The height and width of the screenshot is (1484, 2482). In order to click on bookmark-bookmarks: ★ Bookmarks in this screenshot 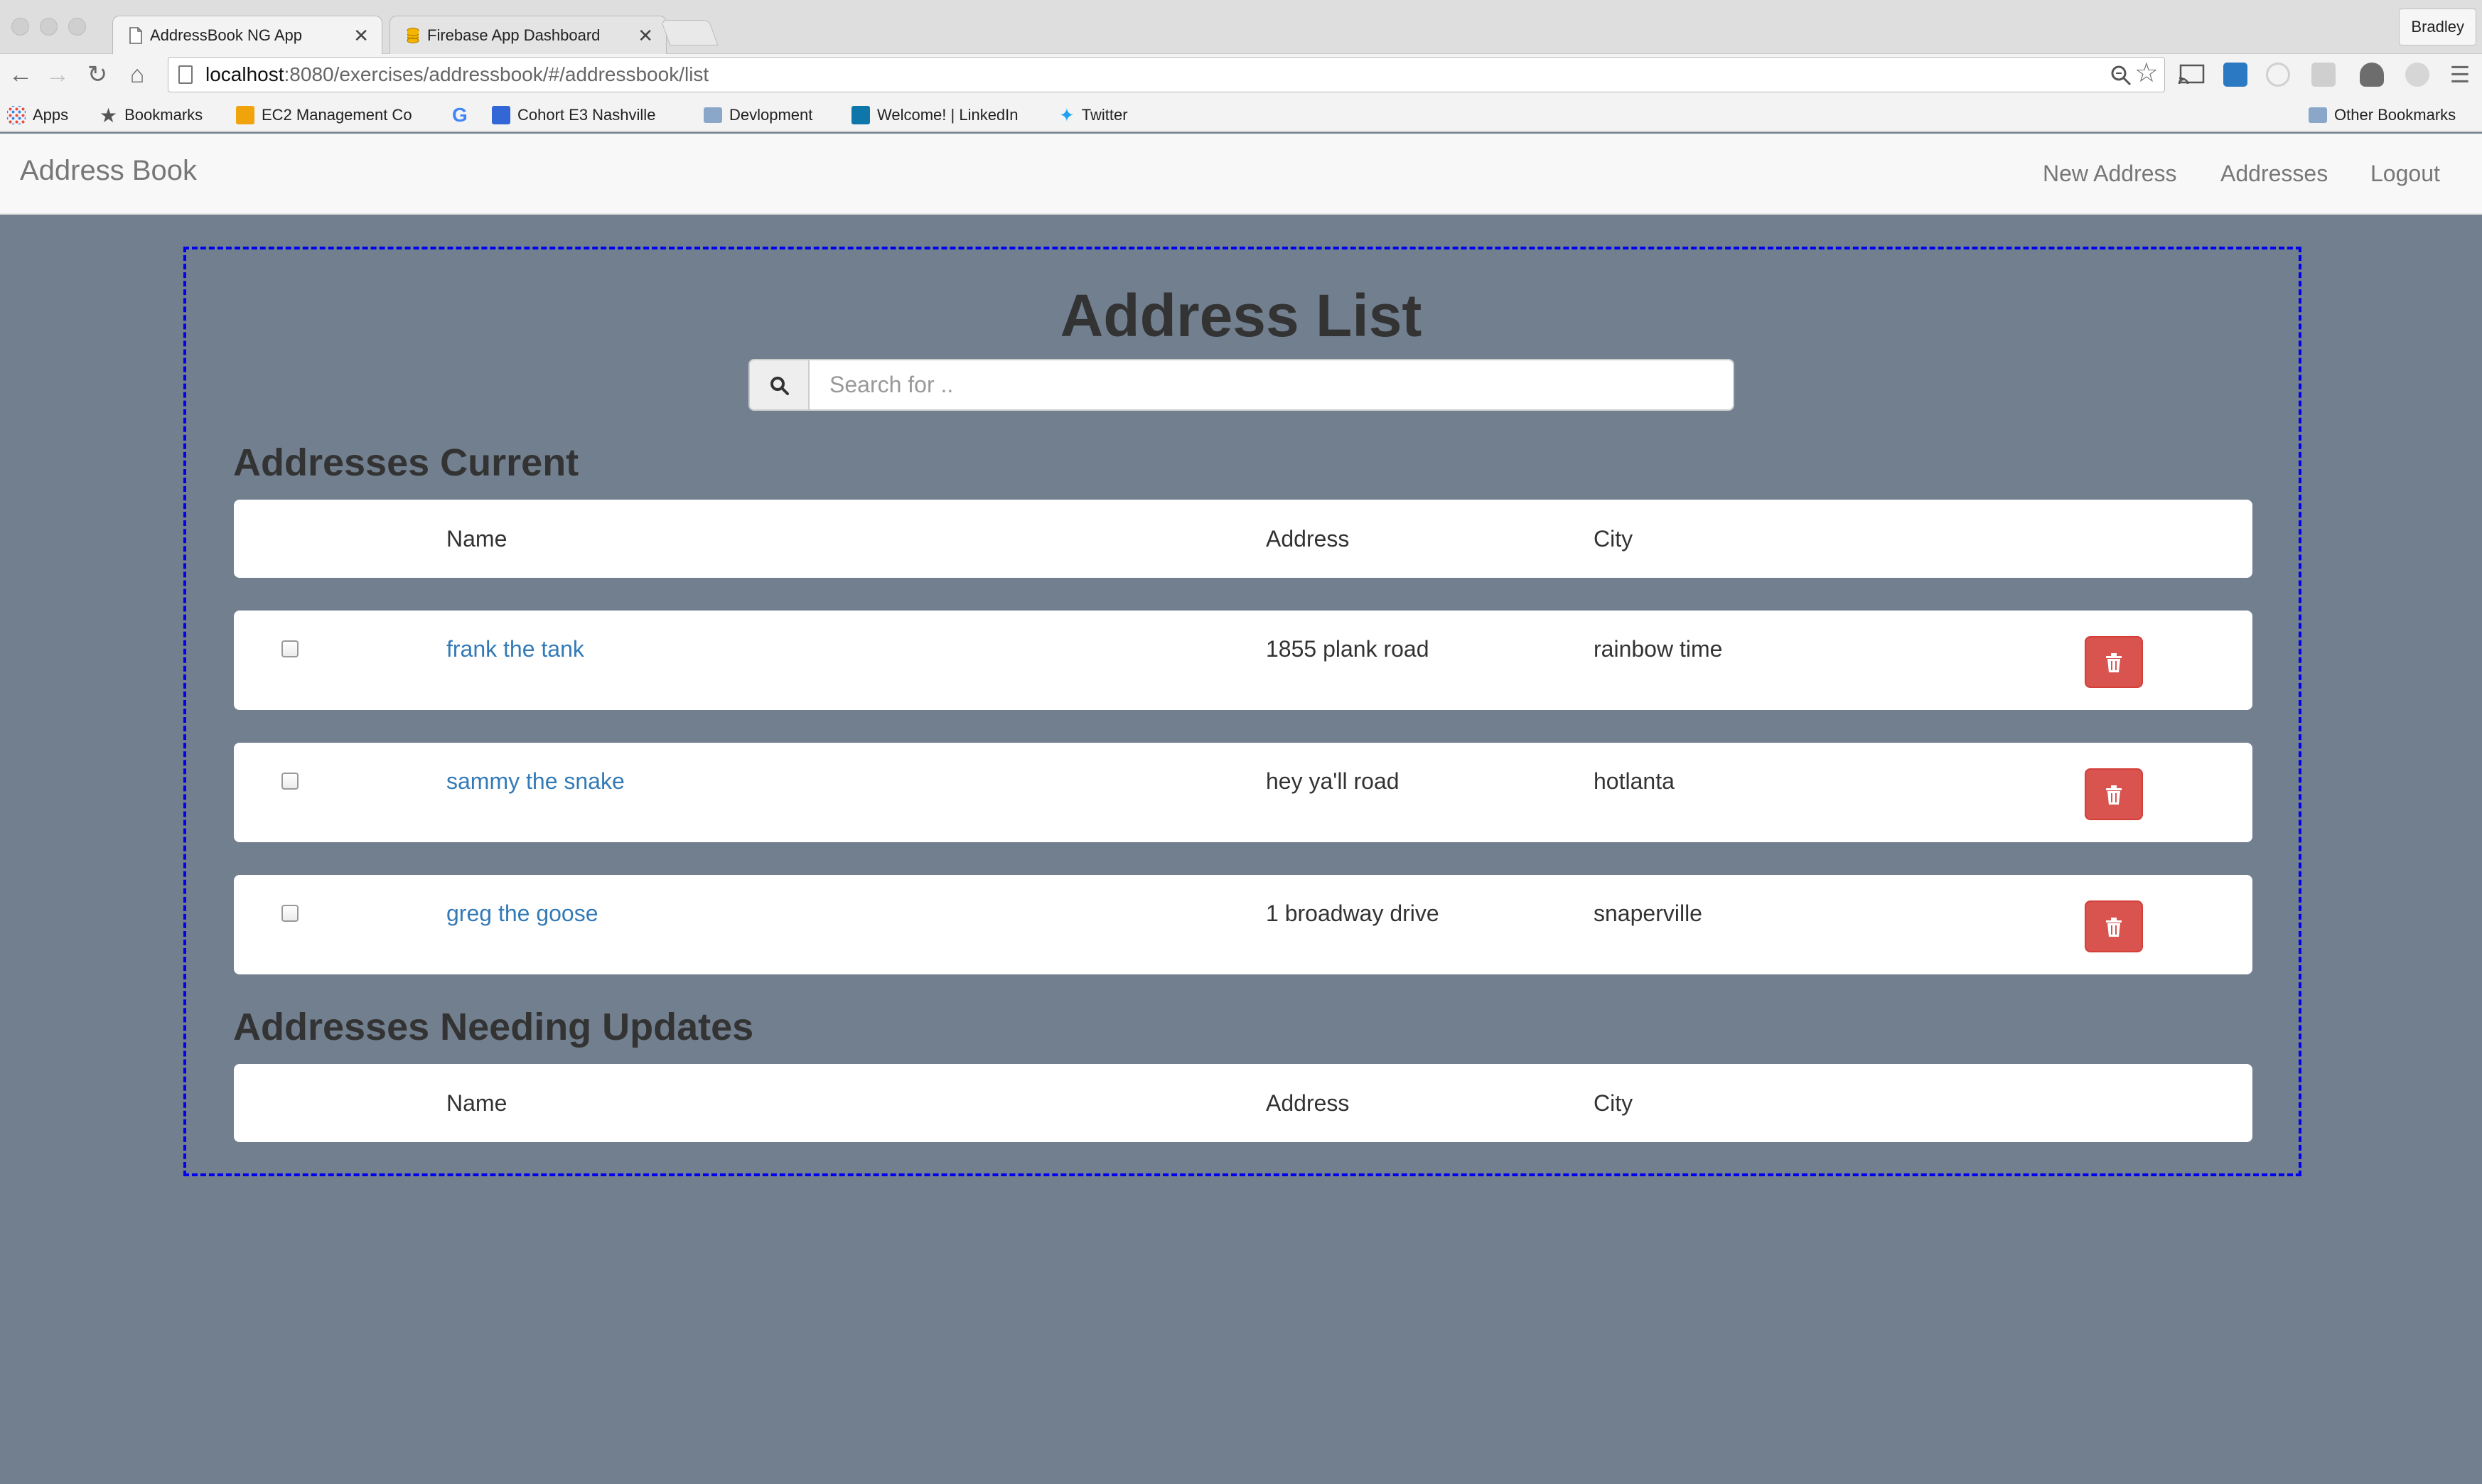, I will do `click(152, 115)`.